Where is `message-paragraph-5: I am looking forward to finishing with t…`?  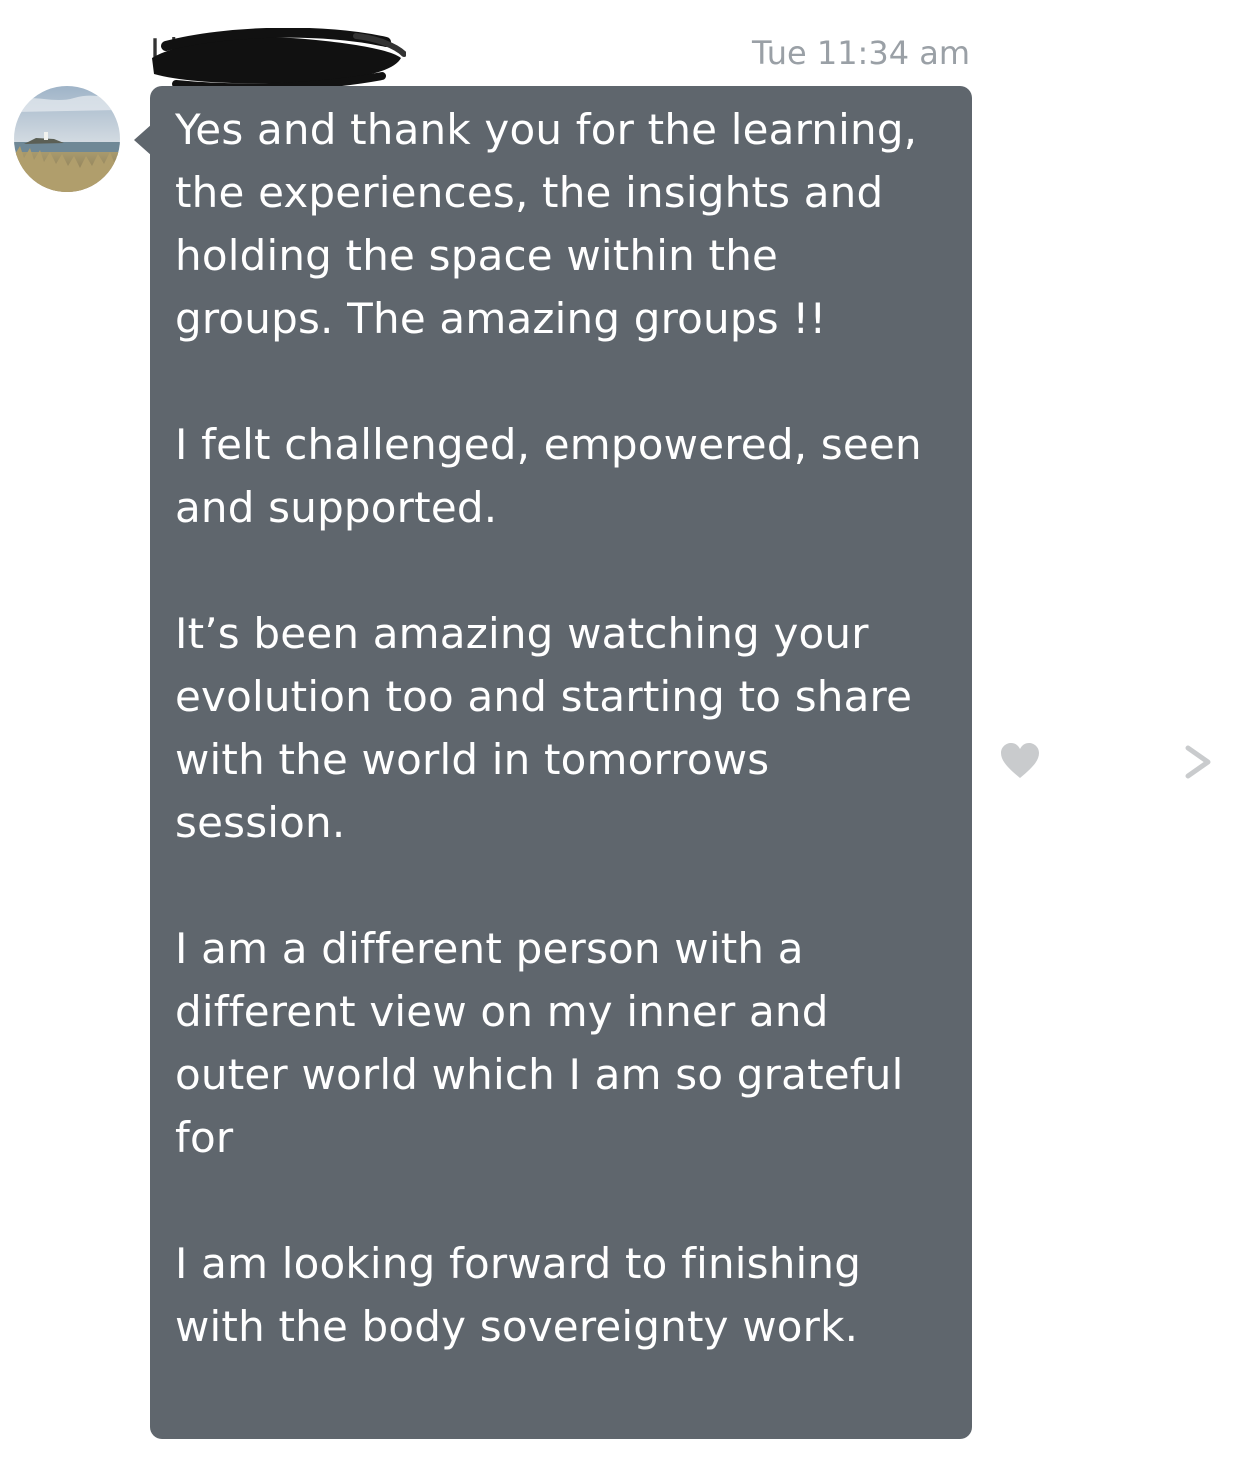
message-paragraph-5: I am looking forward to finishing with t… is located at coordinates (518, 1295).